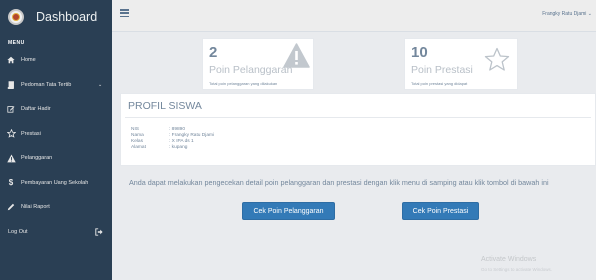 This screenshot has height=280, width=596. I want to click on sidebar-item-home: Home, so click(56, 60).